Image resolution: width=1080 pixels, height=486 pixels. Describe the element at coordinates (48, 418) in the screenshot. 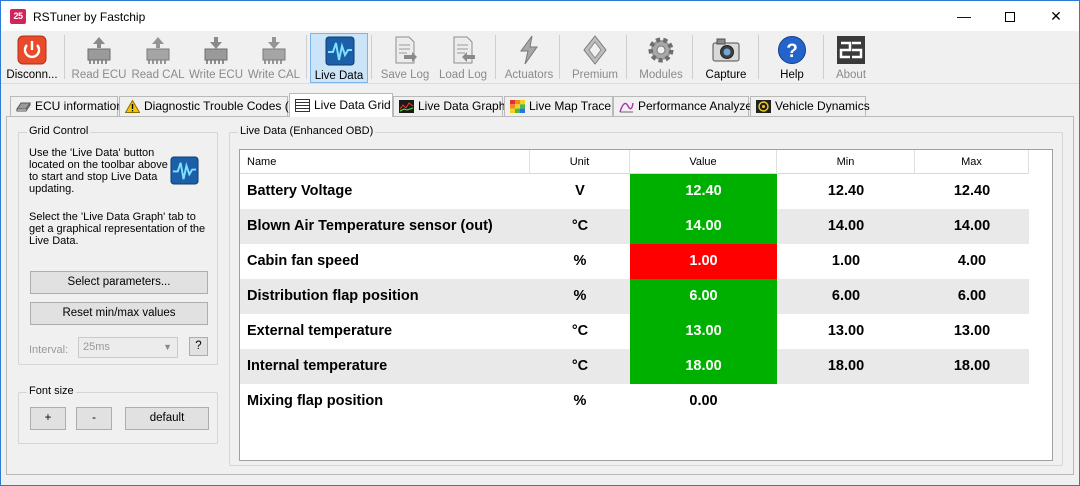

I see `font-increase-button: +` at that location.